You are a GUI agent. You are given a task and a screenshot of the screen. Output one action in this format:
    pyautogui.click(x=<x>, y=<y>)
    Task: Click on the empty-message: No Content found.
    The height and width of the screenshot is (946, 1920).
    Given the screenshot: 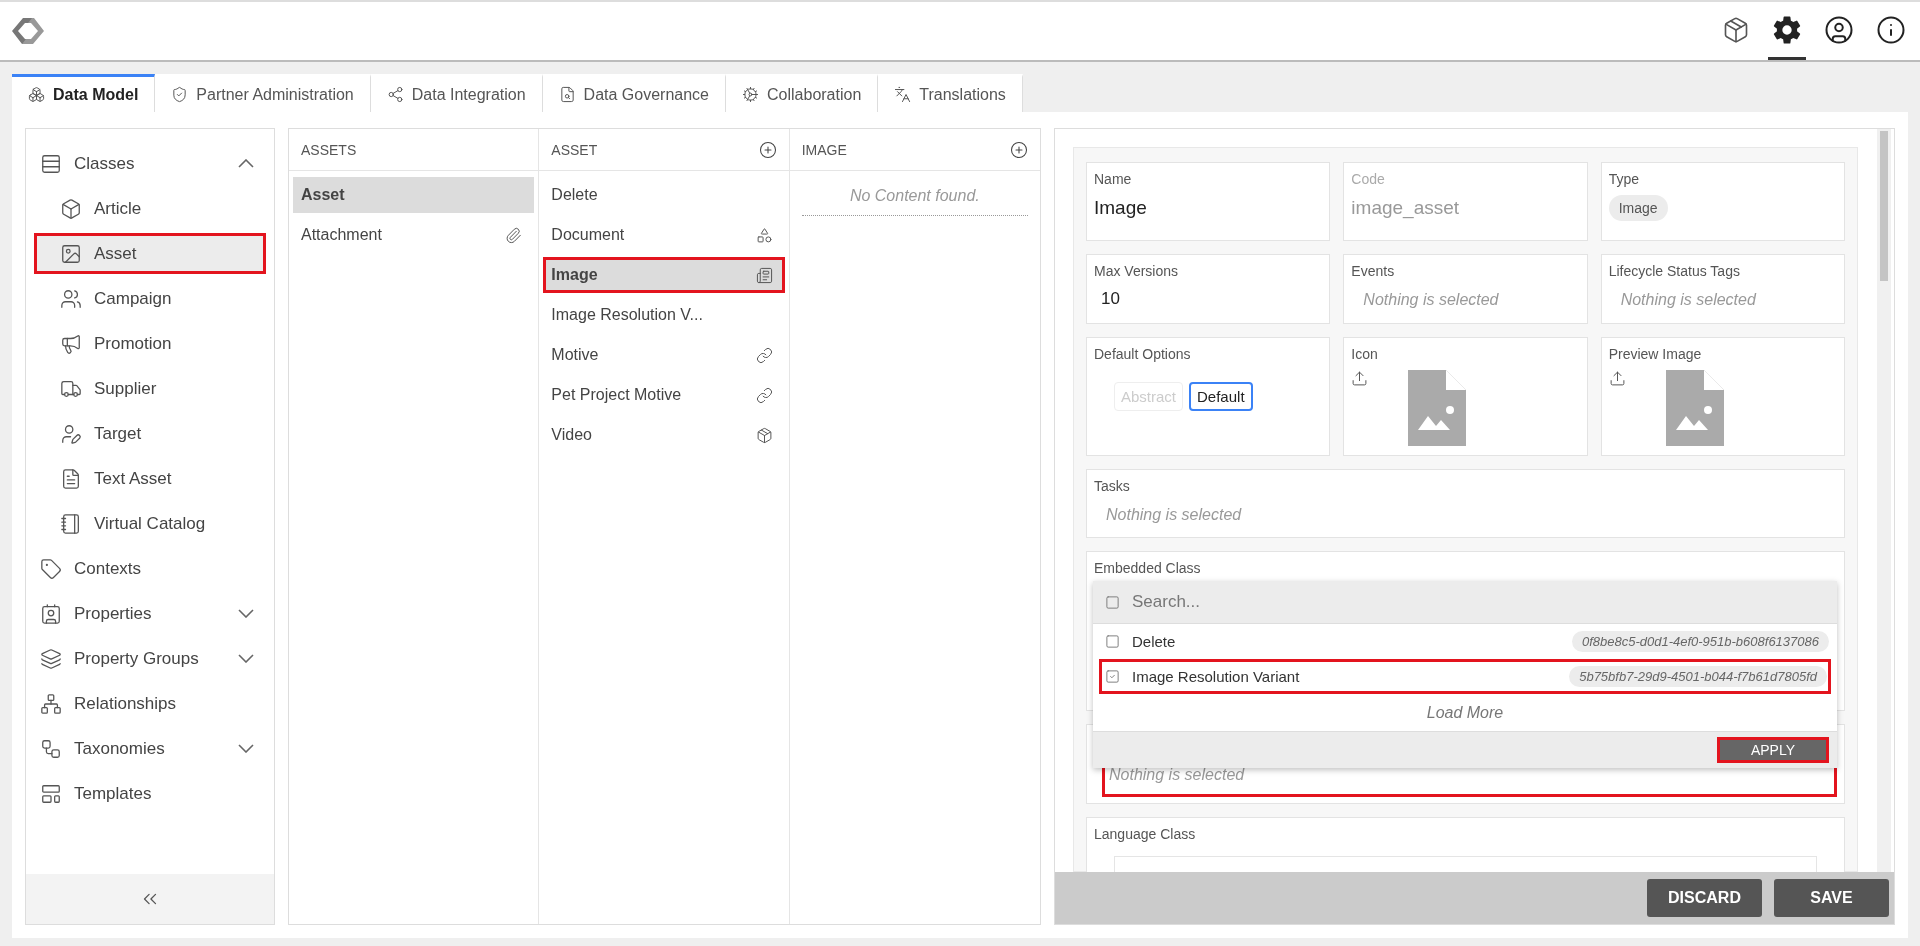 What is the action you would take?
    pyautogui.click(x=914, y=198)
    